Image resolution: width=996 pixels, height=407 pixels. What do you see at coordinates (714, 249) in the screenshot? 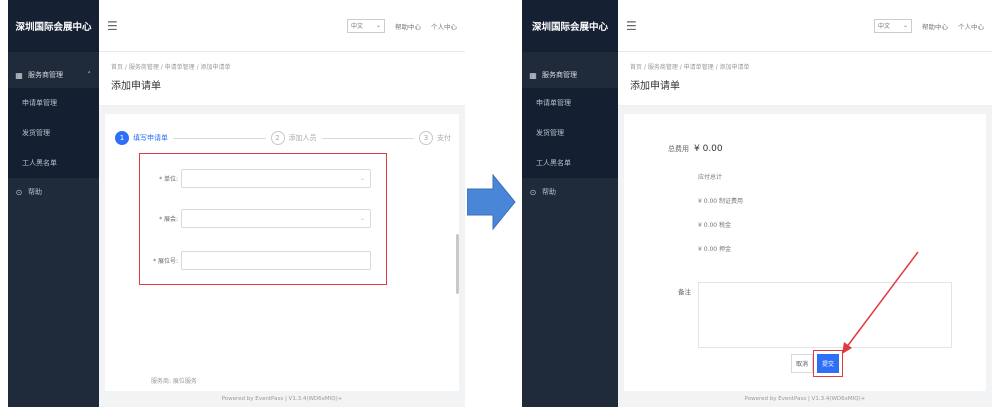
I see `fee-line-deposit: ¥ 0.00 押金` at bounding box center [714, 249].